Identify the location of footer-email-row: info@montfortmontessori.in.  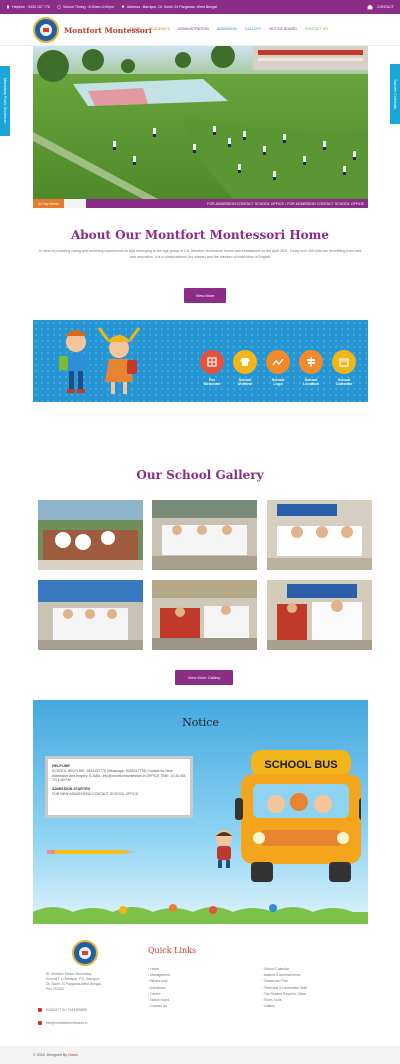
(63, 1023).